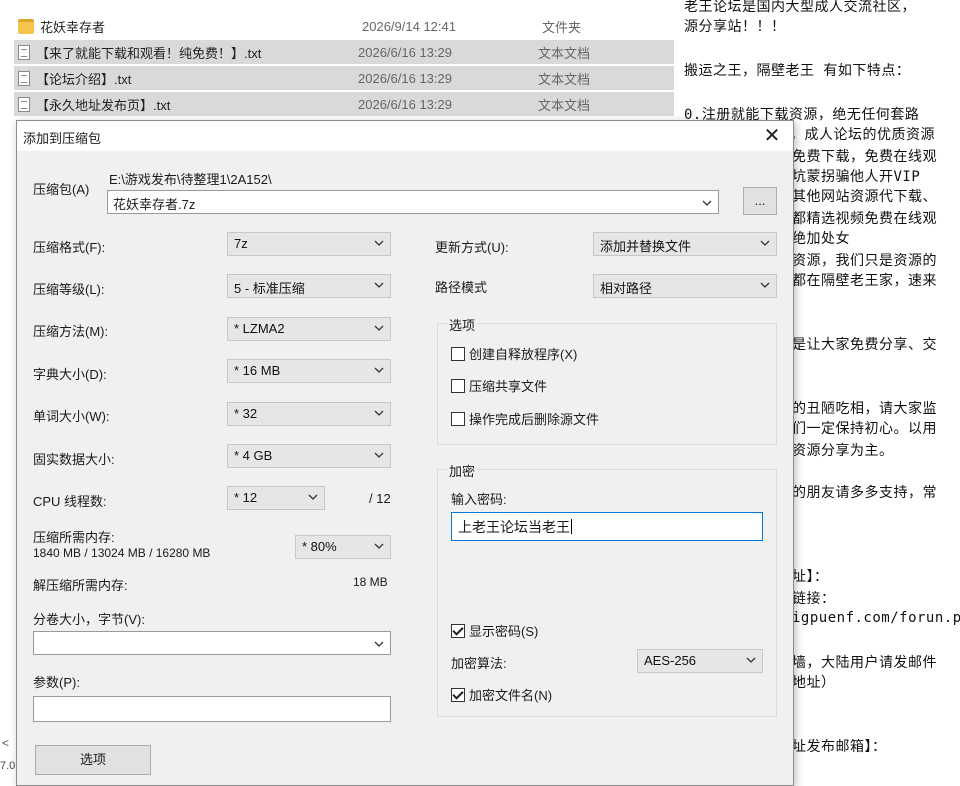 This screenshot has width=960, height=786. What do you see at coordinates (864, 345) in the screenshot?
I see `note-line: 是让大家免费分享、交` at bounding box center [864, 345].